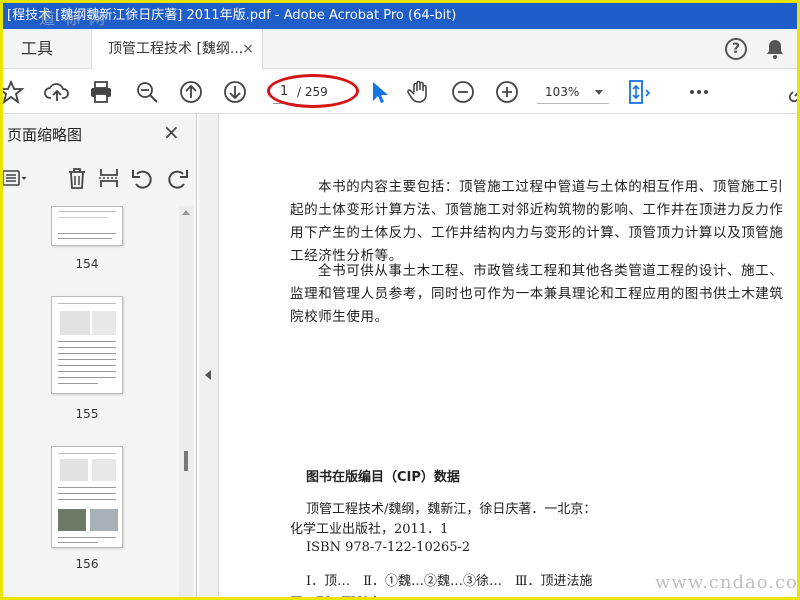 Image resolution: width=800 pixels, height=600 pixels. Describe the element at coordinates (14, 92) in the screenshot. I see `star-icon` at that location.